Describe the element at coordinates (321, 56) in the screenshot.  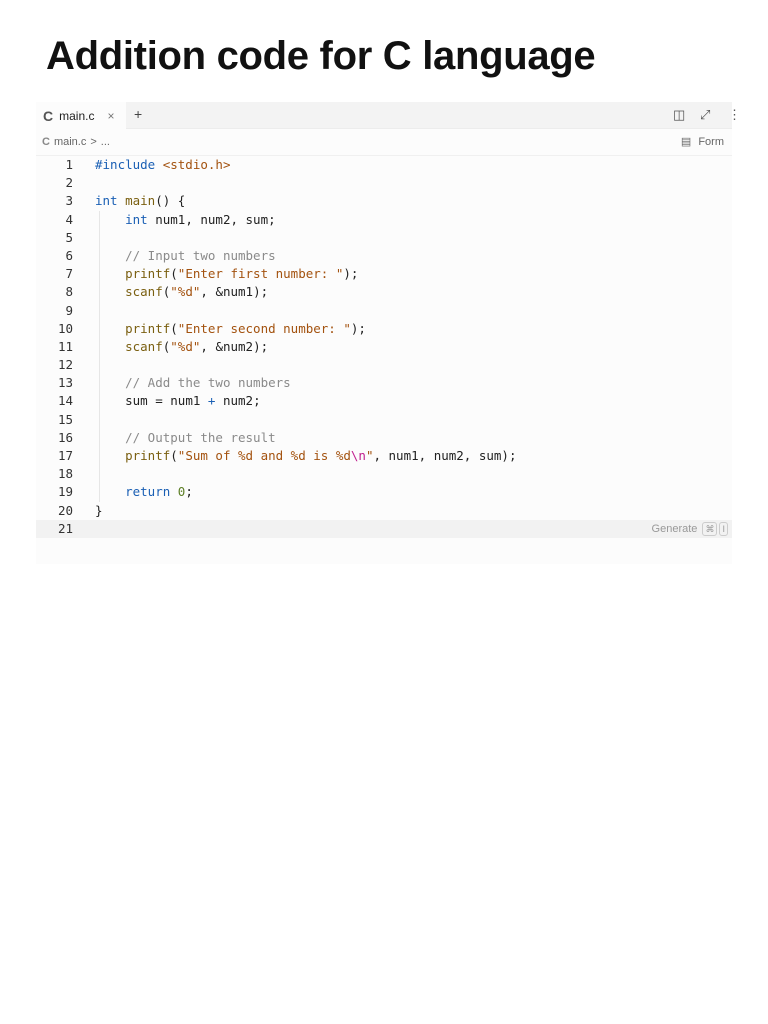
I see `page-title: Addition code for C language` at that location.